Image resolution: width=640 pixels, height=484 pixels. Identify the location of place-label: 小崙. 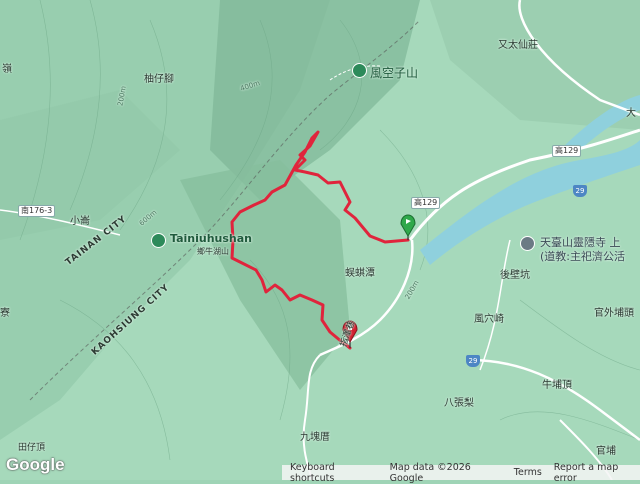
(80, 221).